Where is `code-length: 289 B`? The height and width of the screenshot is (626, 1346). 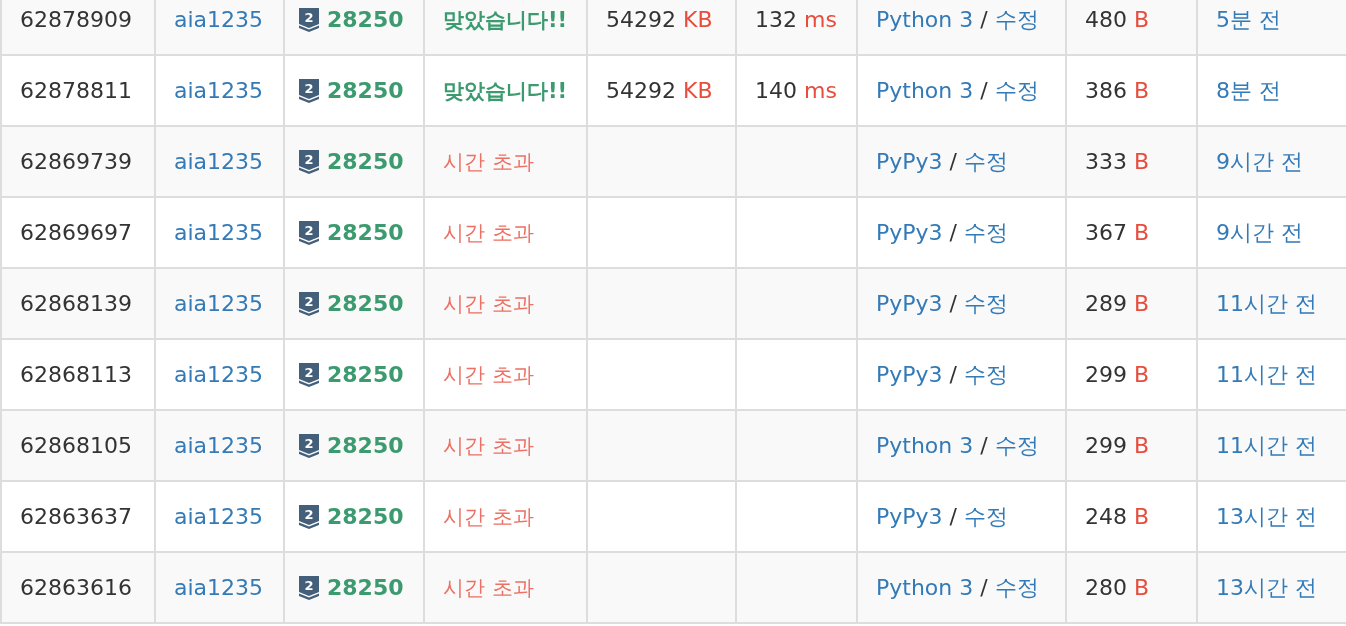 code-length: 289 B is located at coordinates (1117, 303).